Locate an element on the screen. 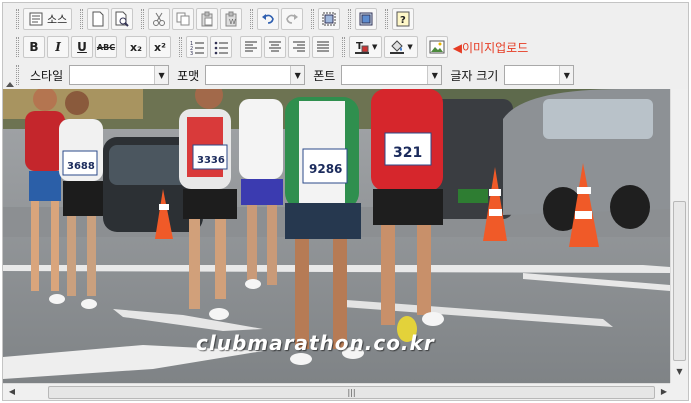 The width and height of the screenshot is (691, 403). cut-icon is located at coordinates (159, 19).